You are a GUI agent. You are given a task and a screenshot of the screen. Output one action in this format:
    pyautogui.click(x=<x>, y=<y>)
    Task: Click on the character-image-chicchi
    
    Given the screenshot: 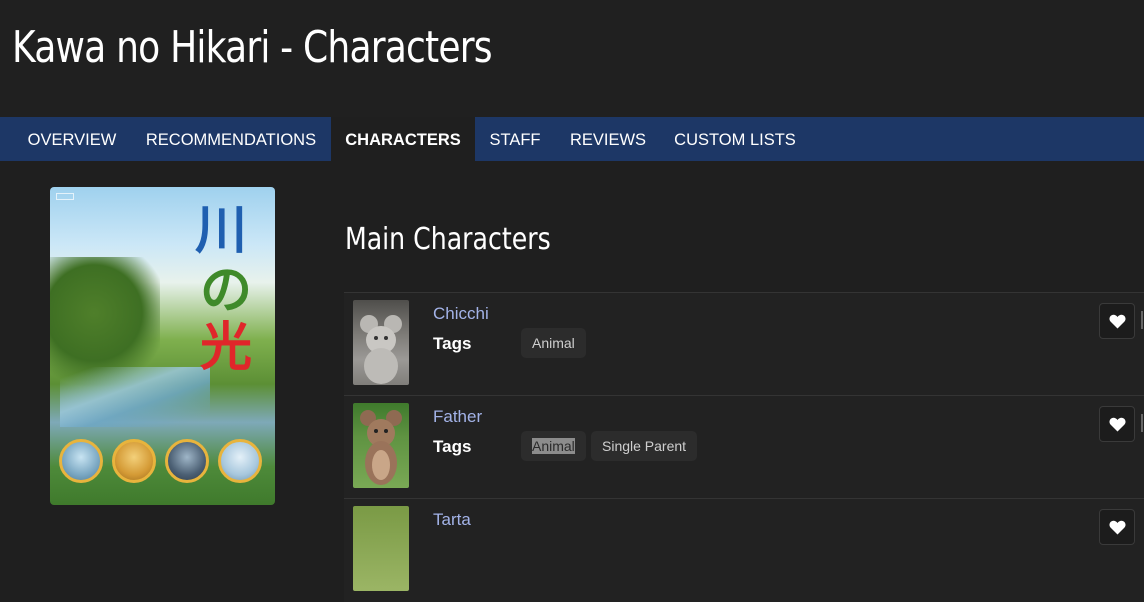 What is the action you would take?
    pyautogui.click(x=381, y=342)
    